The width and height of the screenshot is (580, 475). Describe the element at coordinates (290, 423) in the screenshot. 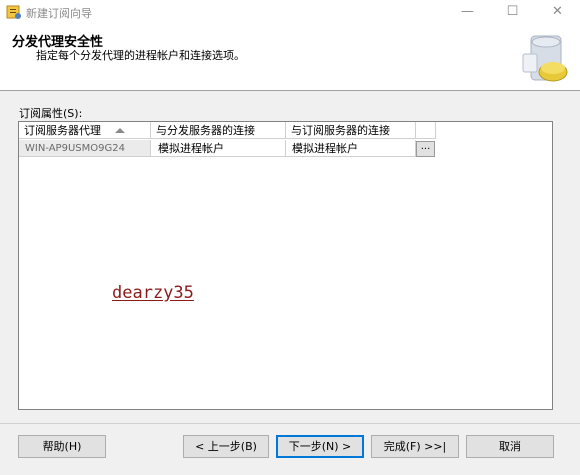

I see `button-area-divider` at that location.